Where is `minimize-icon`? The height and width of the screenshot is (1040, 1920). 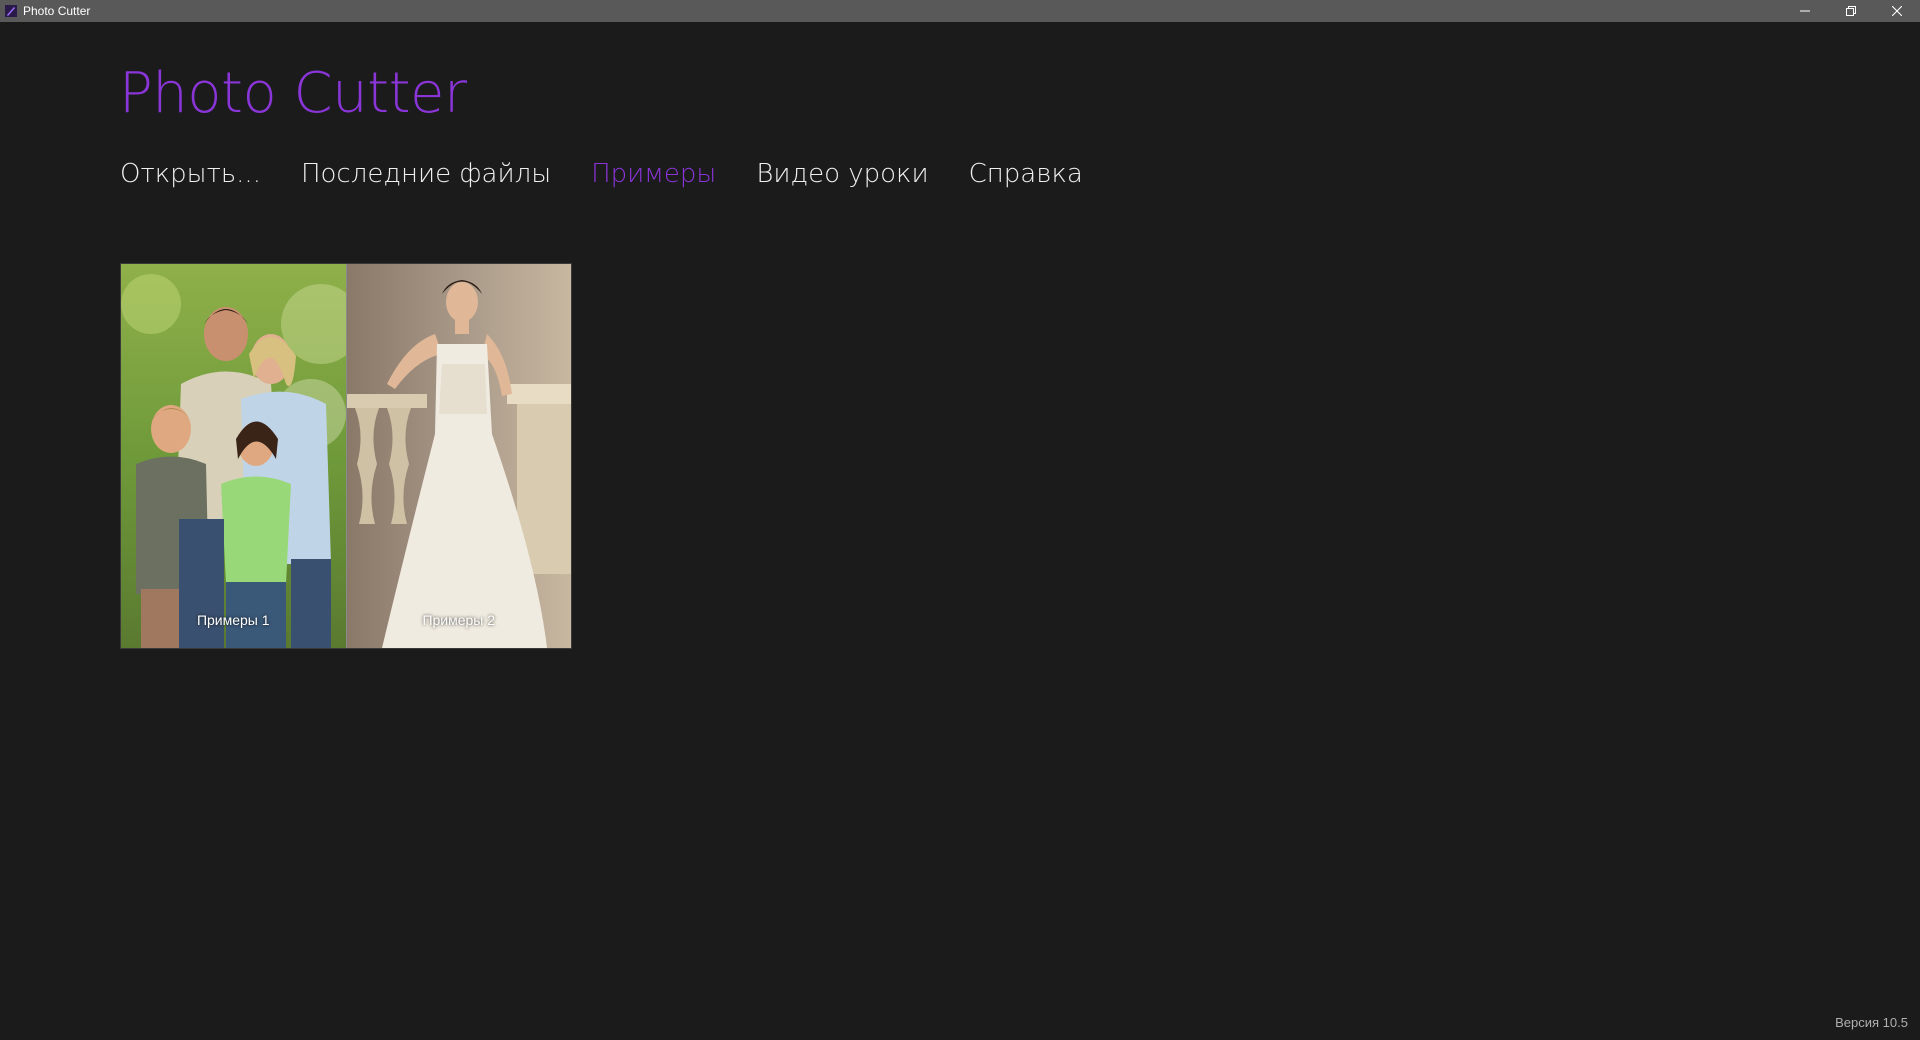 minimize-icon is located at coordinates (1805, 11).